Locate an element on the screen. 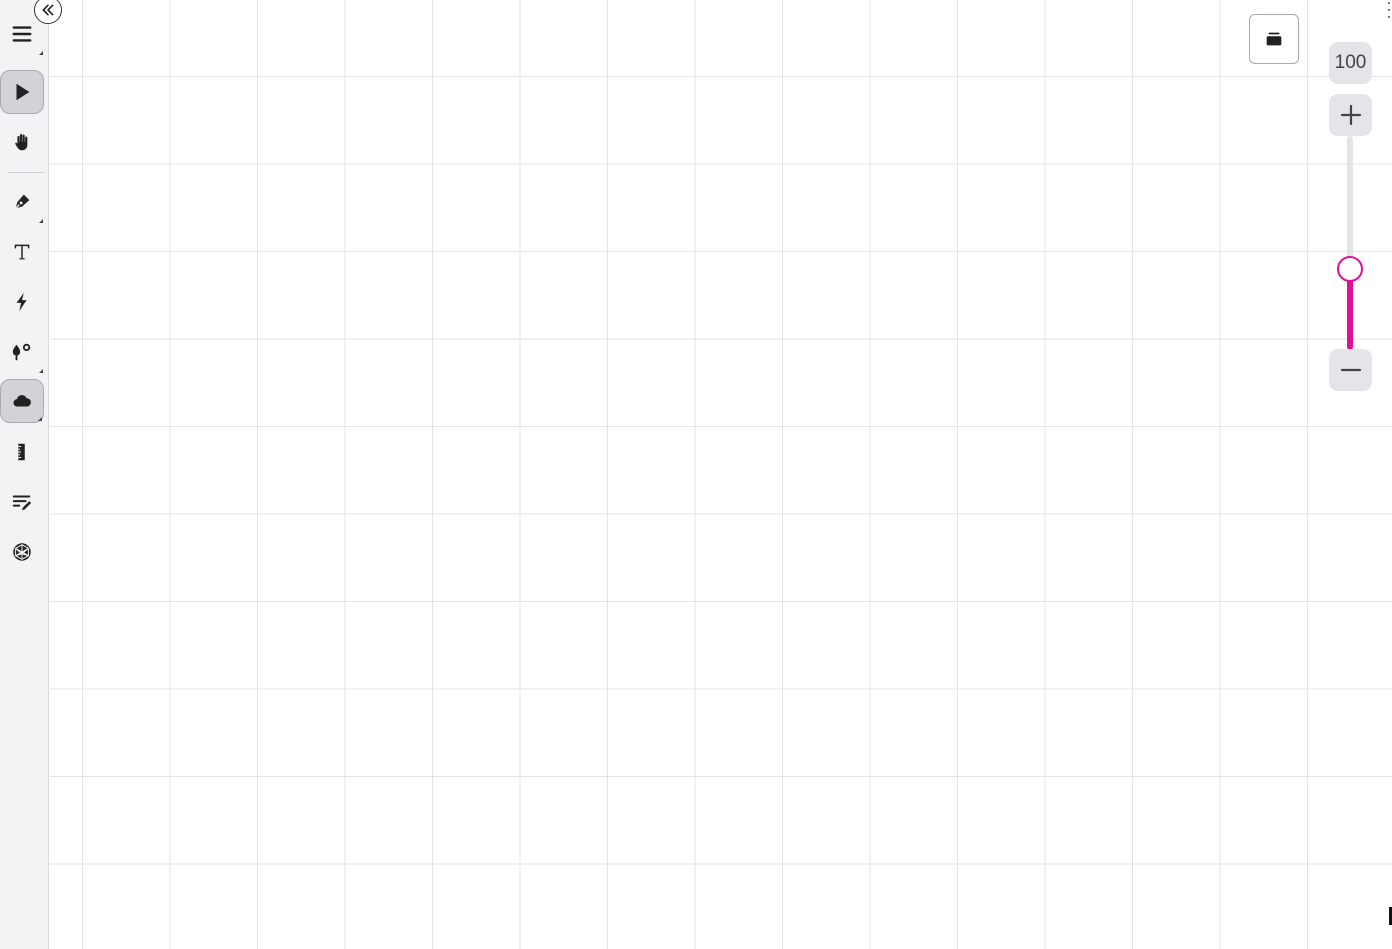 The height and width of the screenshot is (949, 1392). double-chevron-left-icon is located at coordinates (48, 10).